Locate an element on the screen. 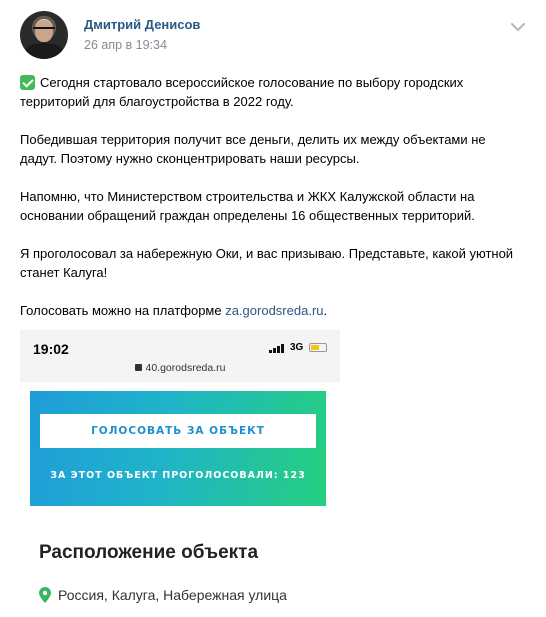 This screenshot has height=617, width=546. check-mark-icon is located at coordinates (27, 82).